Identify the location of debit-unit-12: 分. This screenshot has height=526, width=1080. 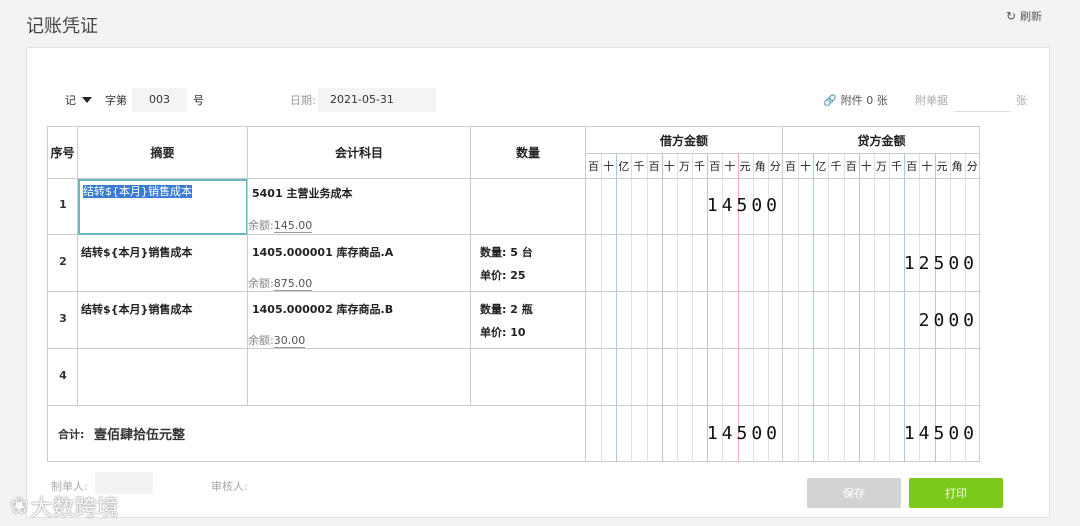
(775, 166).